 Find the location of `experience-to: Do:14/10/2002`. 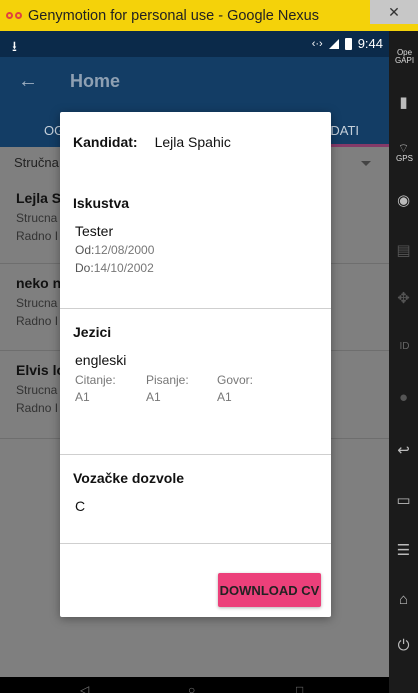

experience-to: Do:14/10/2002 is located at coordinates (114, 268).